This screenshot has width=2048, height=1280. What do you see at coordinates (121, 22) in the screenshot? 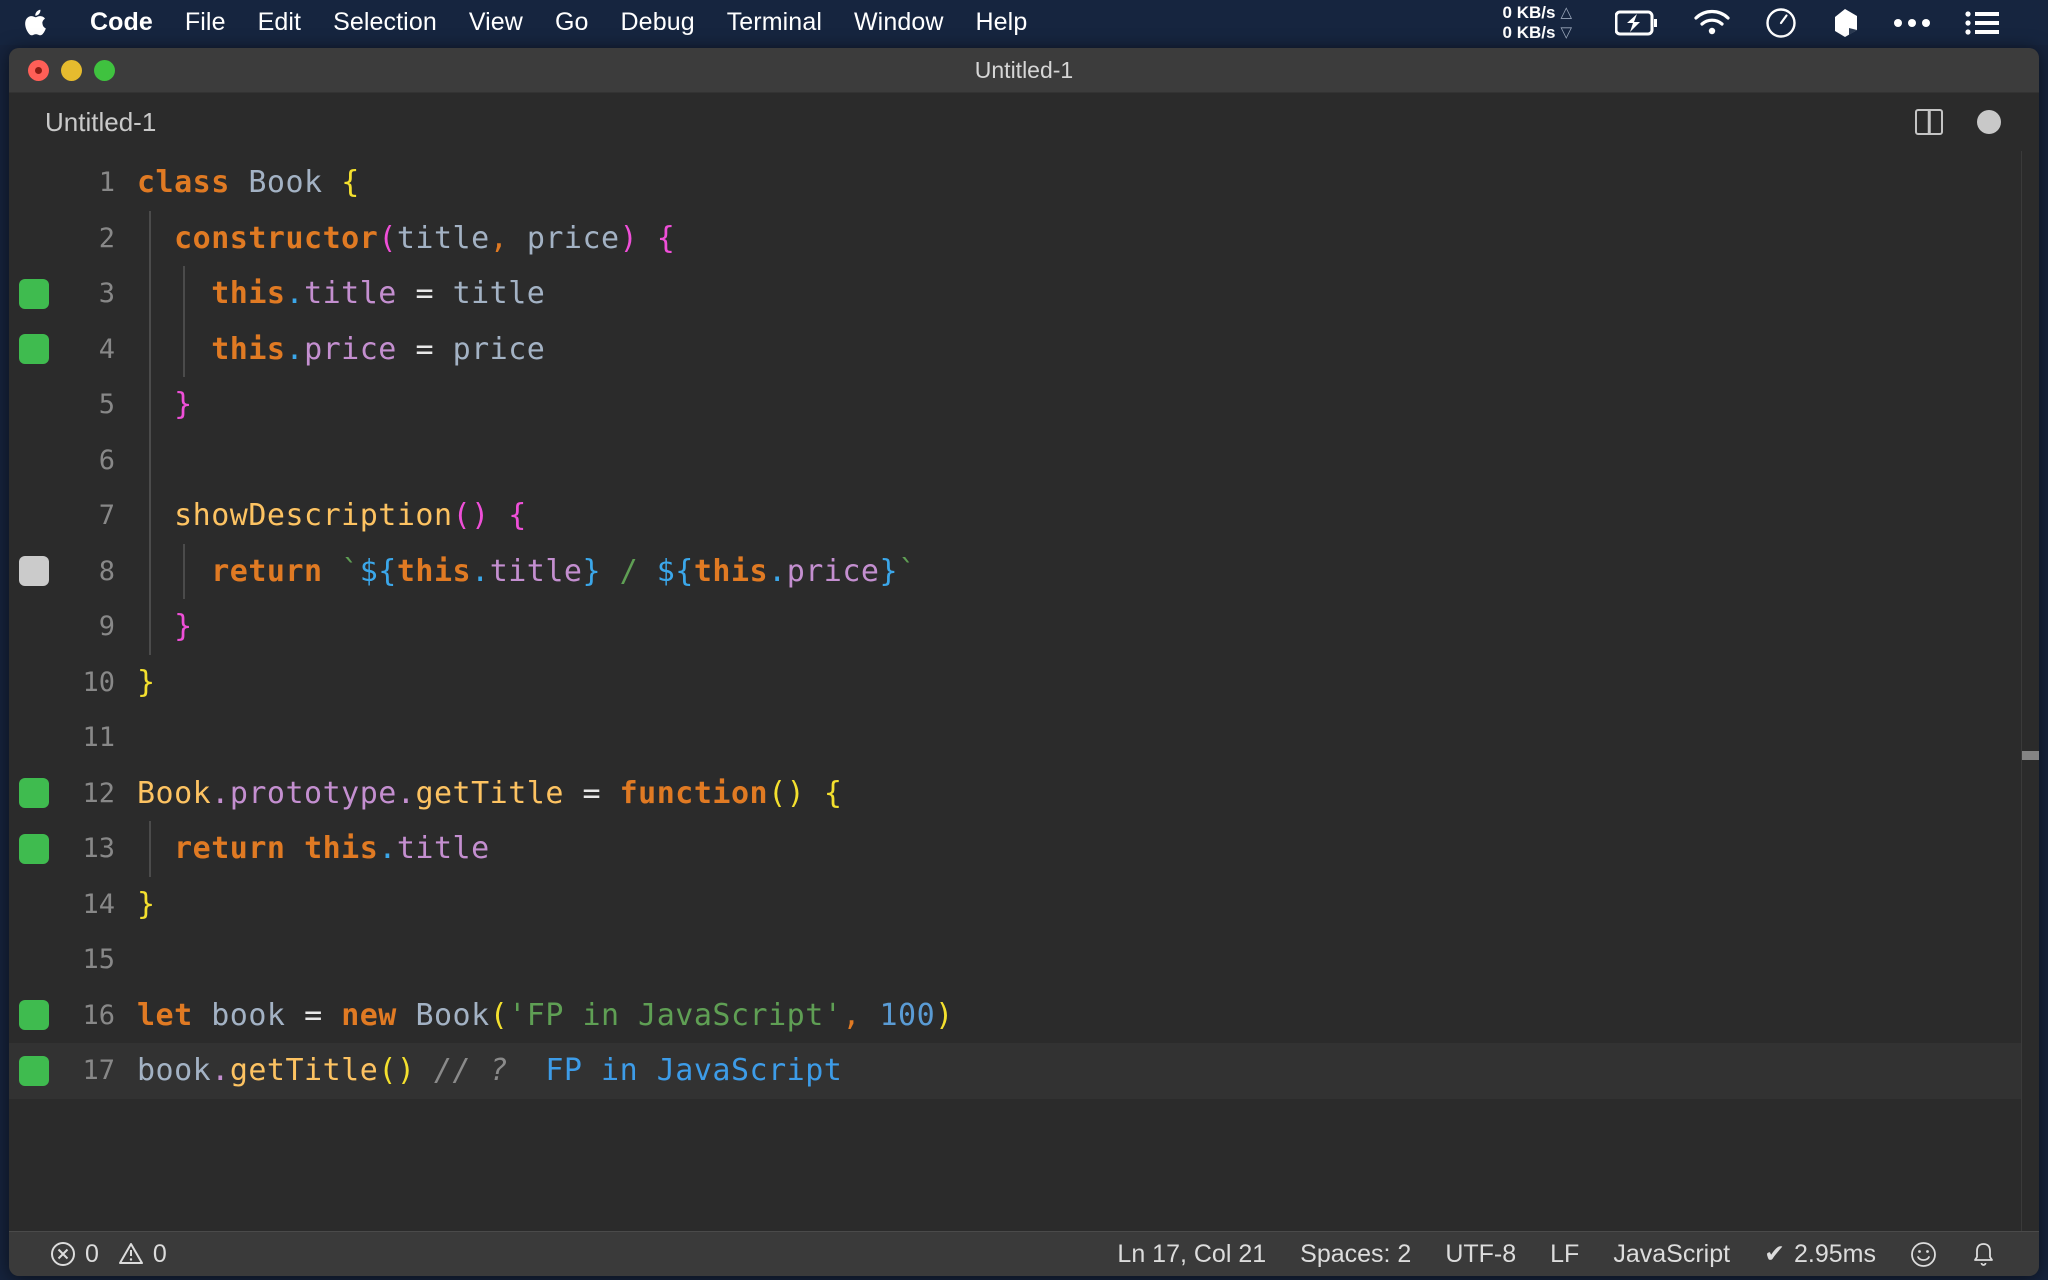
I see `menu-item-code: Code` at bounding box center [121, 22].